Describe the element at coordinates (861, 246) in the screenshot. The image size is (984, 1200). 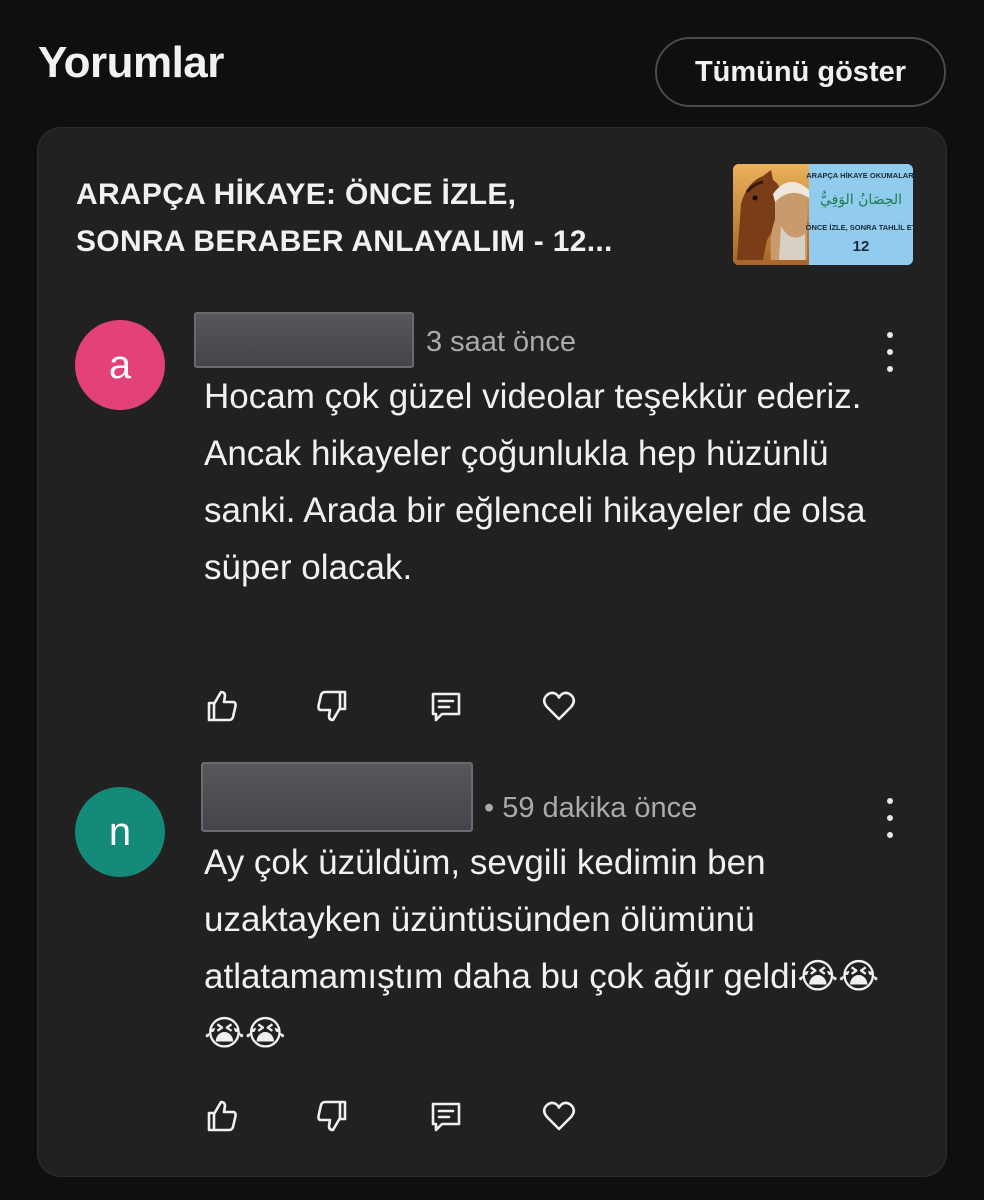
I see `thumbnail-number: 12` at that location.